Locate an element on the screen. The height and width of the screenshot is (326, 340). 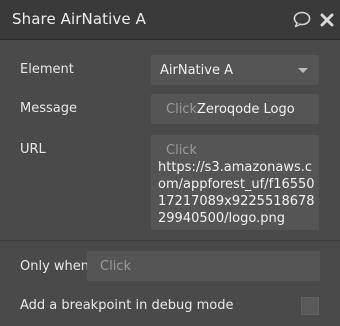
message-input: ClickZeroqode Logo is located at coordinates (235, 109).